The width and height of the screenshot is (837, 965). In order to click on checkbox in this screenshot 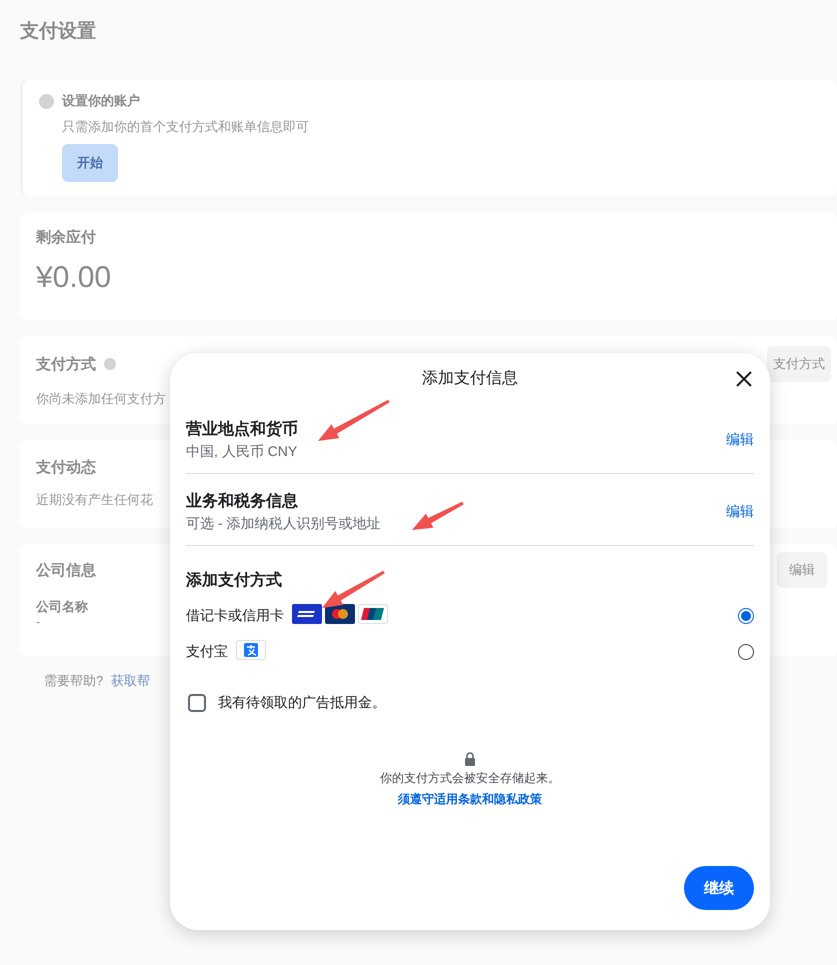, I will do `click(197, 703)`.